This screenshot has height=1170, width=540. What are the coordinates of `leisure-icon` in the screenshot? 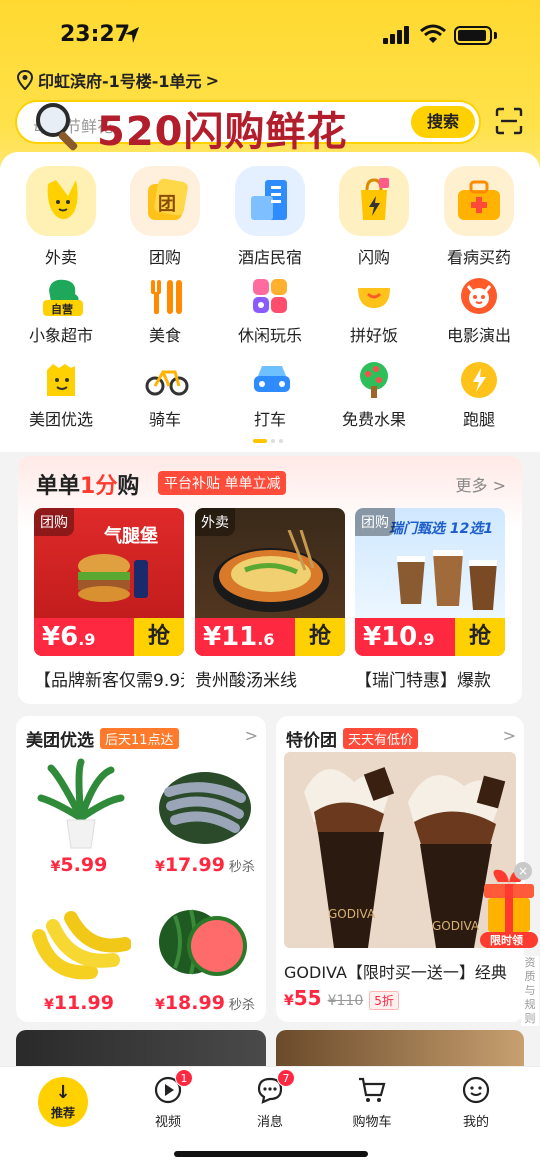 It's located at (270, 296).